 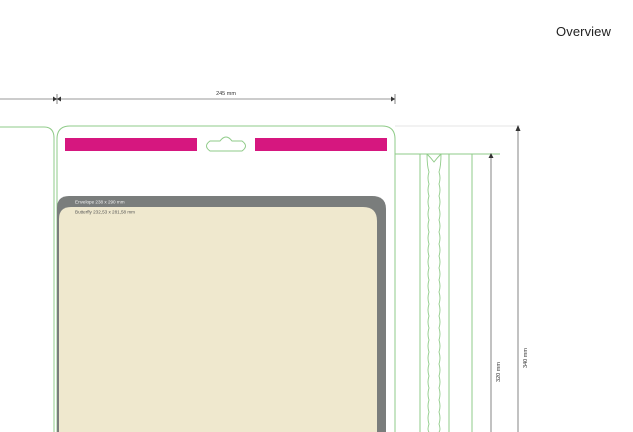 What do you see at coordinates (321, 144) in the screenshot?
I see `hang-strip-right` at bounding box center [321, 144].